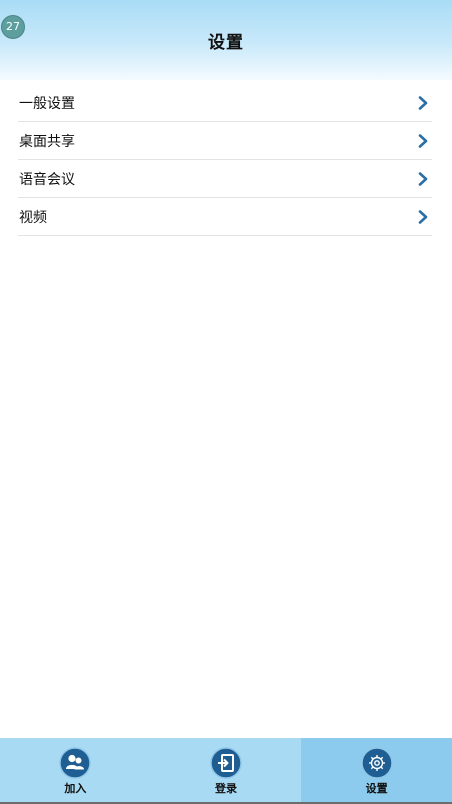 The image size is (452, 804). Describe the element at coordinates (225, 103) in the screenshot. I see `settings-item-general: 一般设置` at that location.